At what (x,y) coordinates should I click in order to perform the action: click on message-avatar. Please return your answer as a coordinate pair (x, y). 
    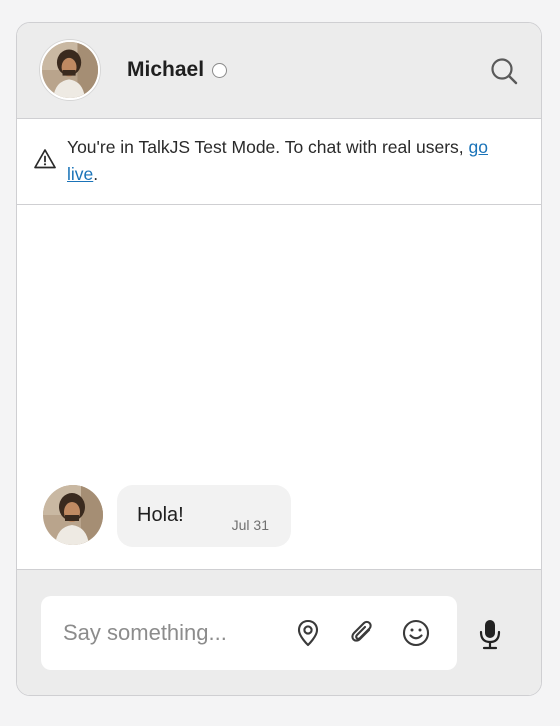
    Looking at the image, I should click on (73, 515).